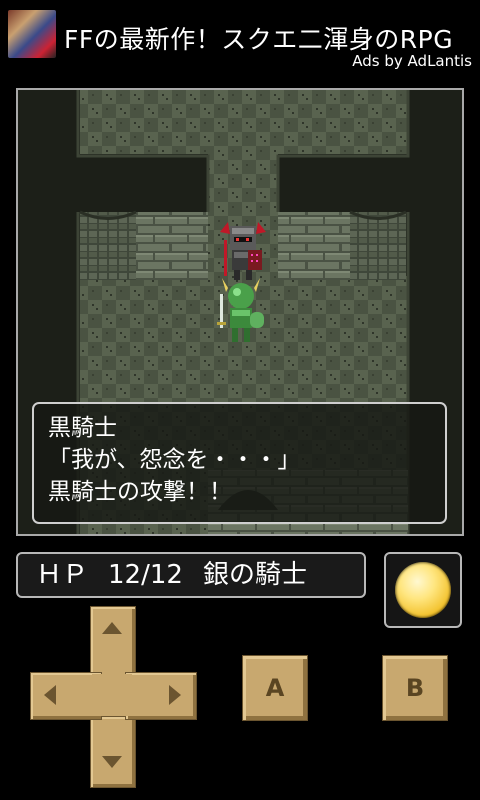  I want to click on status-bar: ＨＰ 12/12 銀の騎士, so click(191, 575).